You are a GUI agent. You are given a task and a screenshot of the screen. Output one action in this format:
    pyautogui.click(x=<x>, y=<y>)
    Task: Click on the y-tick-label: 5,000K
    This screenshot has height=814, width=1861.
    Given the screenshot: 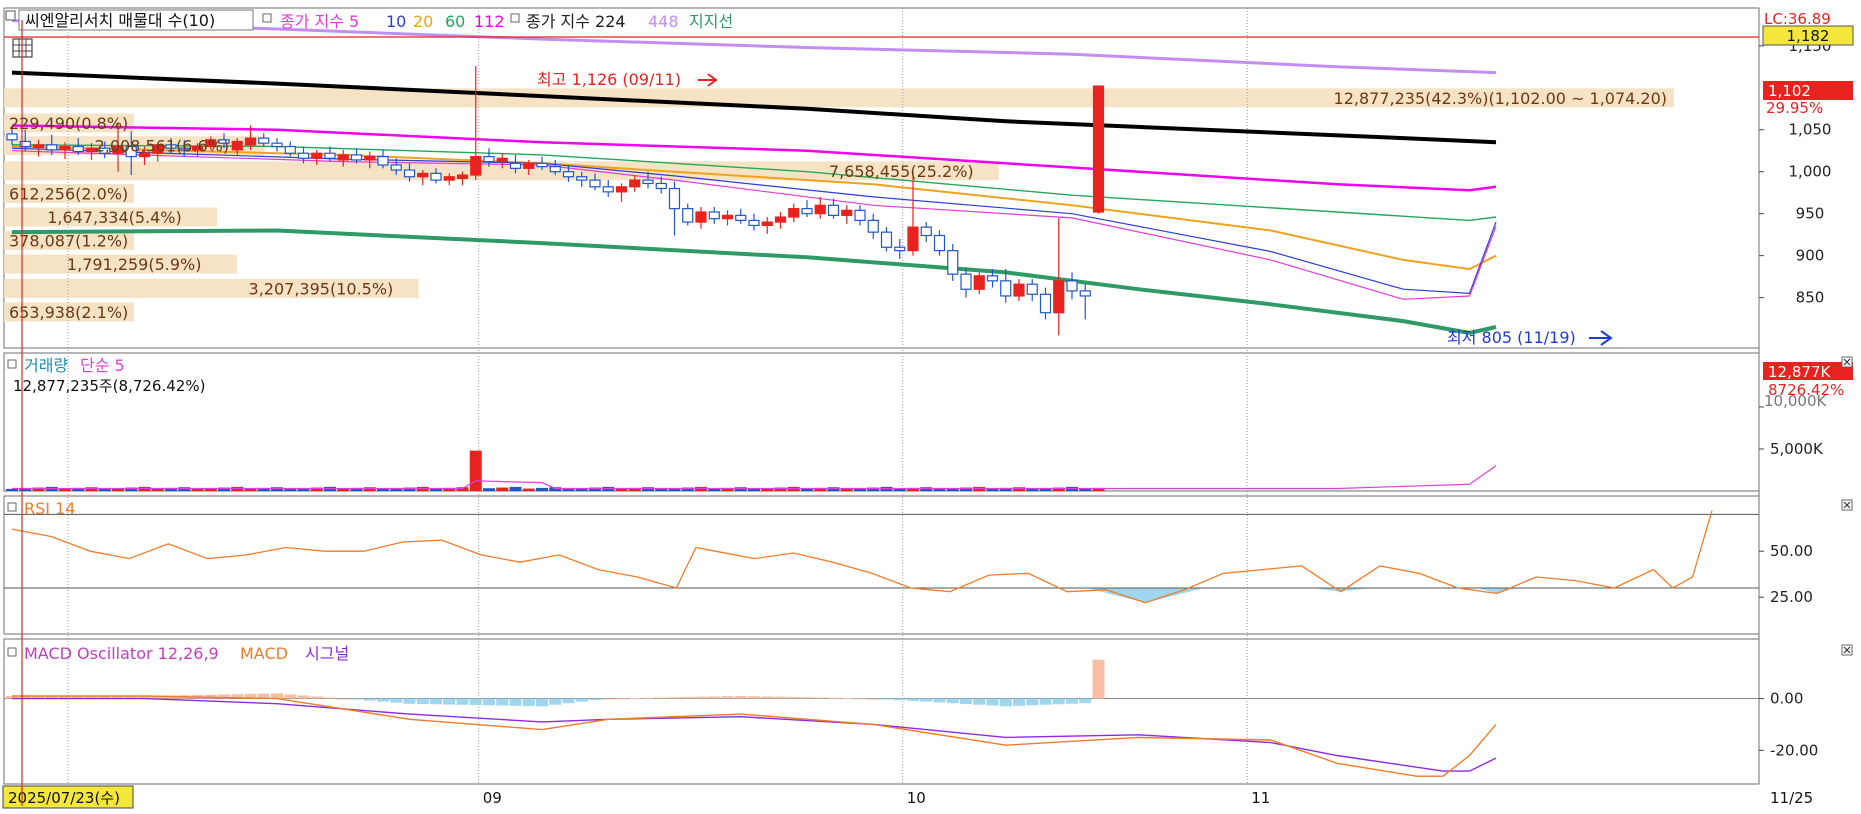 What is the action you would take?
    pyautogui.click(x=1797, y=449)
    